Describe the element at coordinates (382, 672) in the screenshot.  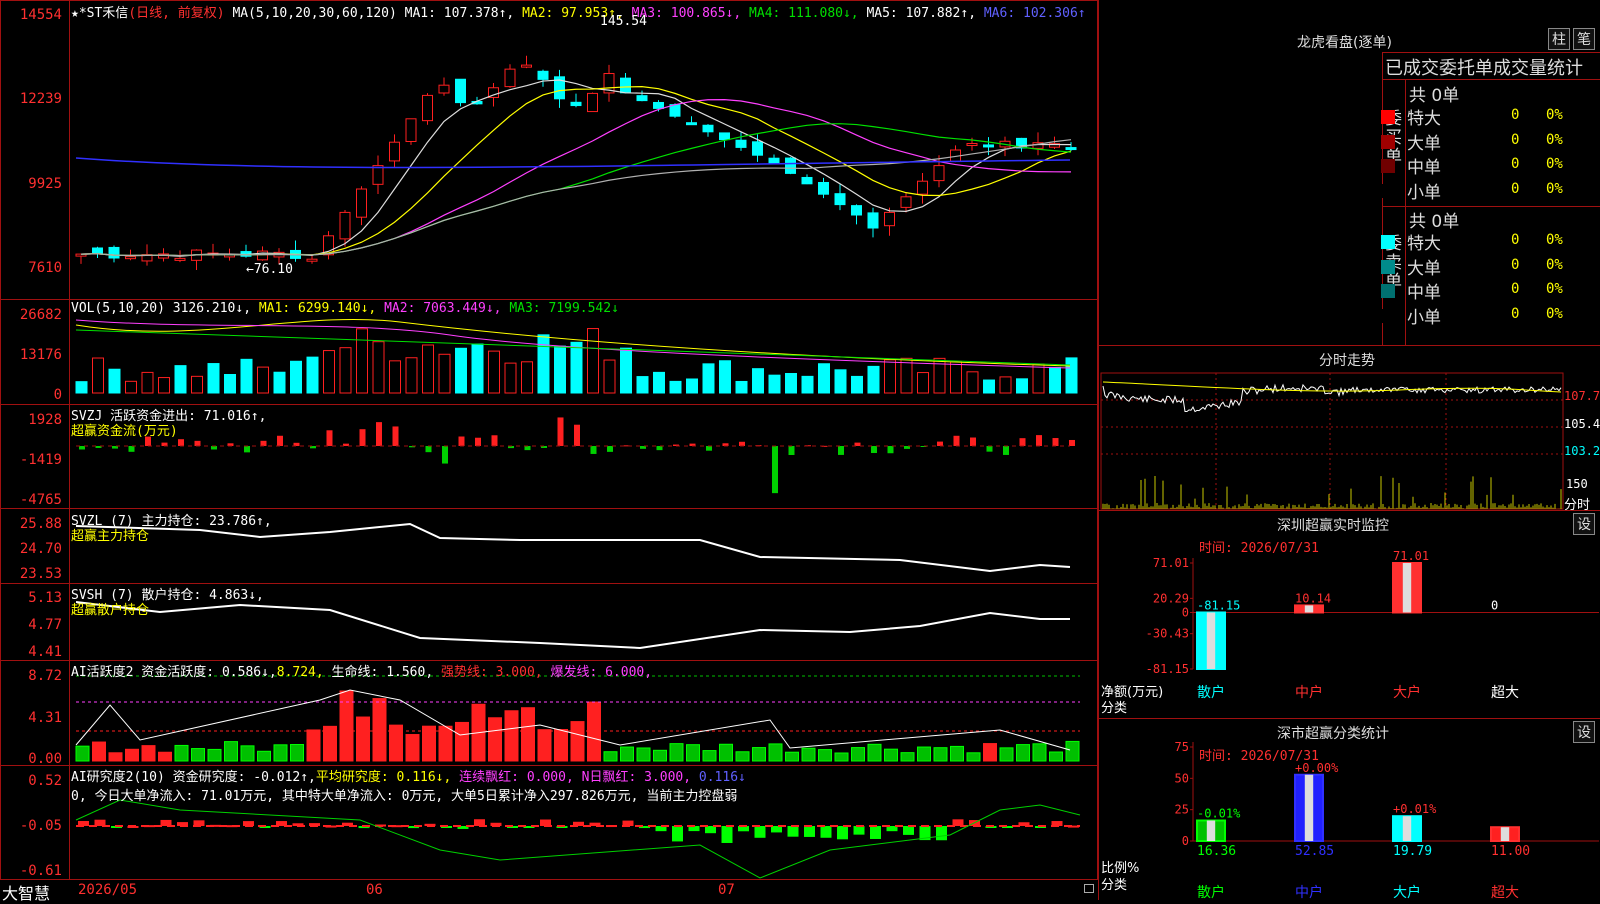
I see `ai1-life: 生命线: 1.560,` at that location.